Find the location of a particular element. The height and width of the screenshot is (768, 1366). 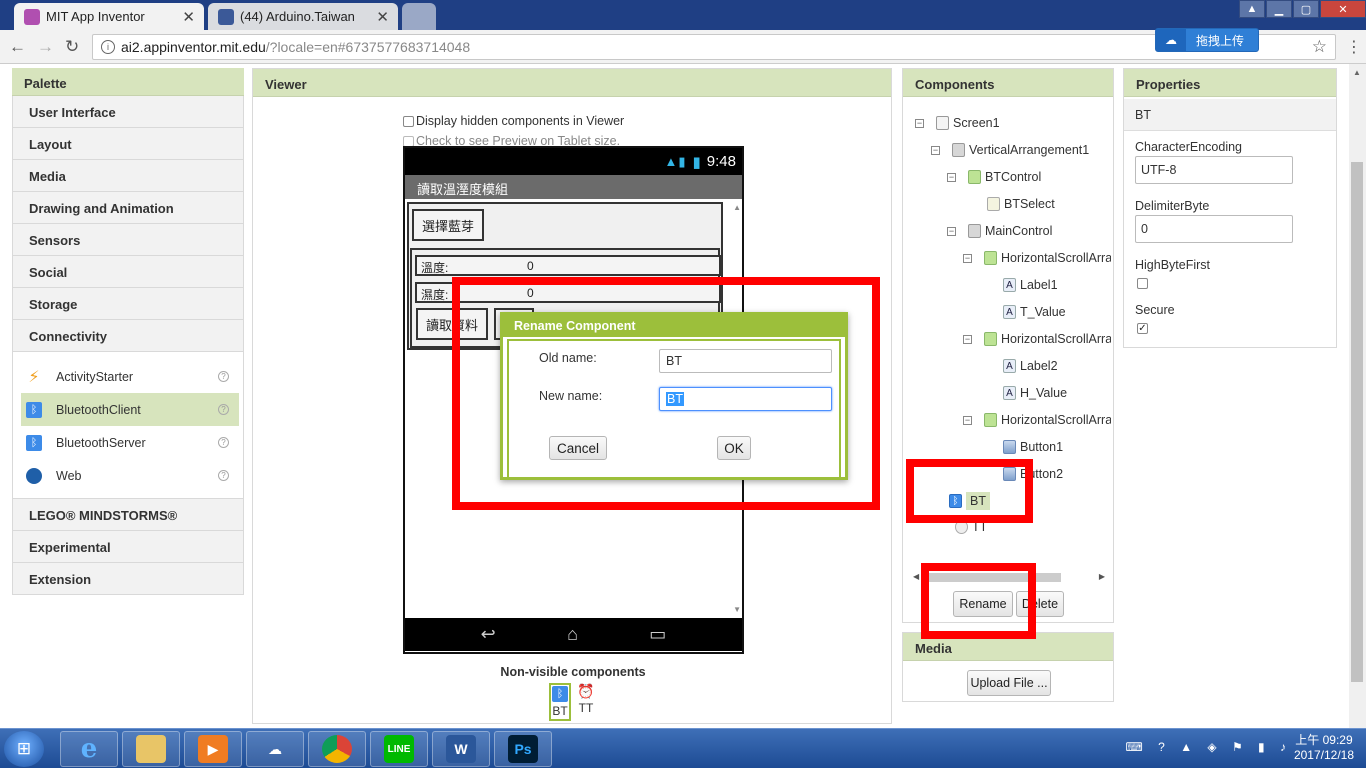

select-bluetooth-button: 選擇藍芽 is located at coordinates (448, 225).